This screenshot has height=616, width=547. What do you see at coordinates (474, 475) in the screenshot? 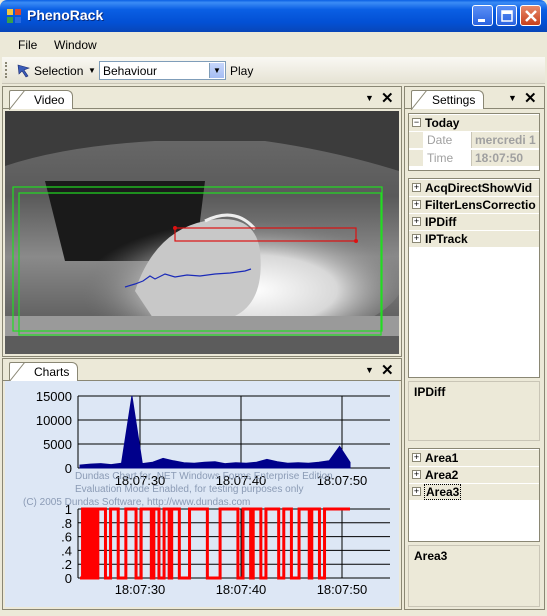
I see `area-row: + Area2` at bounding box center [474, 475].